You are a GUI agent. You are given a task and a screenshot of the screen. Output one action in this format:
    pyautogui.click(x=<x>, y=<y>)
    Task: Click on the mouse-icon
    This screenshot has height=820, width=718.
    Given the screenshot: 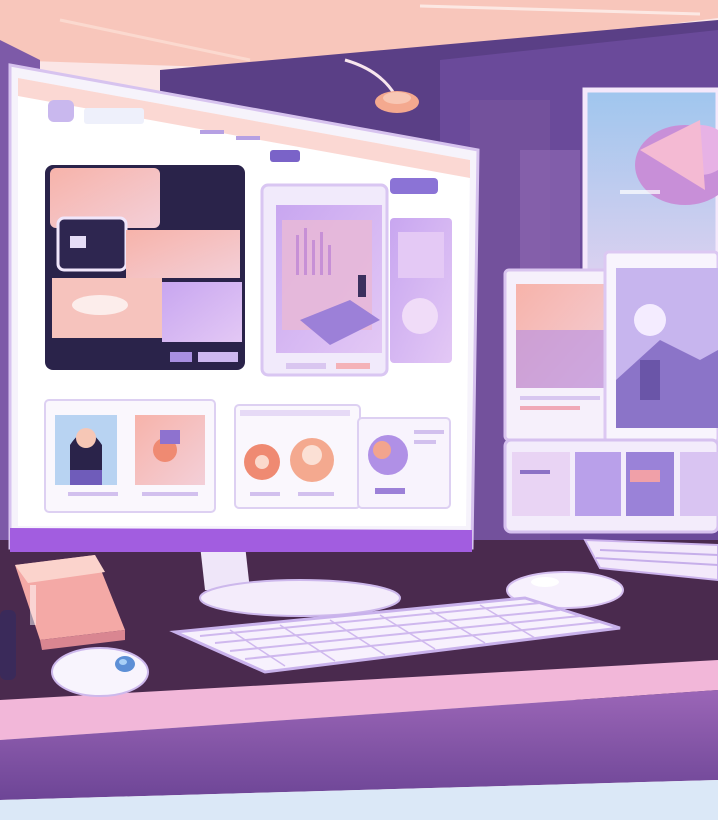 What is the action you would take?
    pyautogui.click(x=100, y=672)
    